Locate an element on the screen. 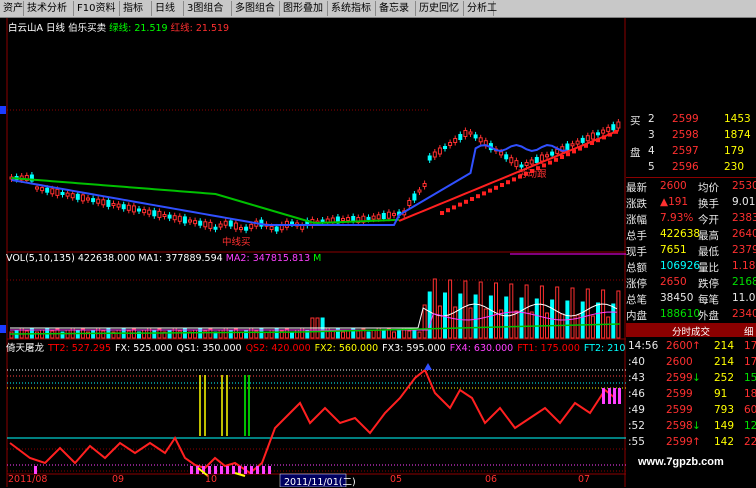 Image resolution: width=756 pixels, height=488 pixels. quote-row: 现手 7651 最低 2379 is located at coordinates (691, 251).